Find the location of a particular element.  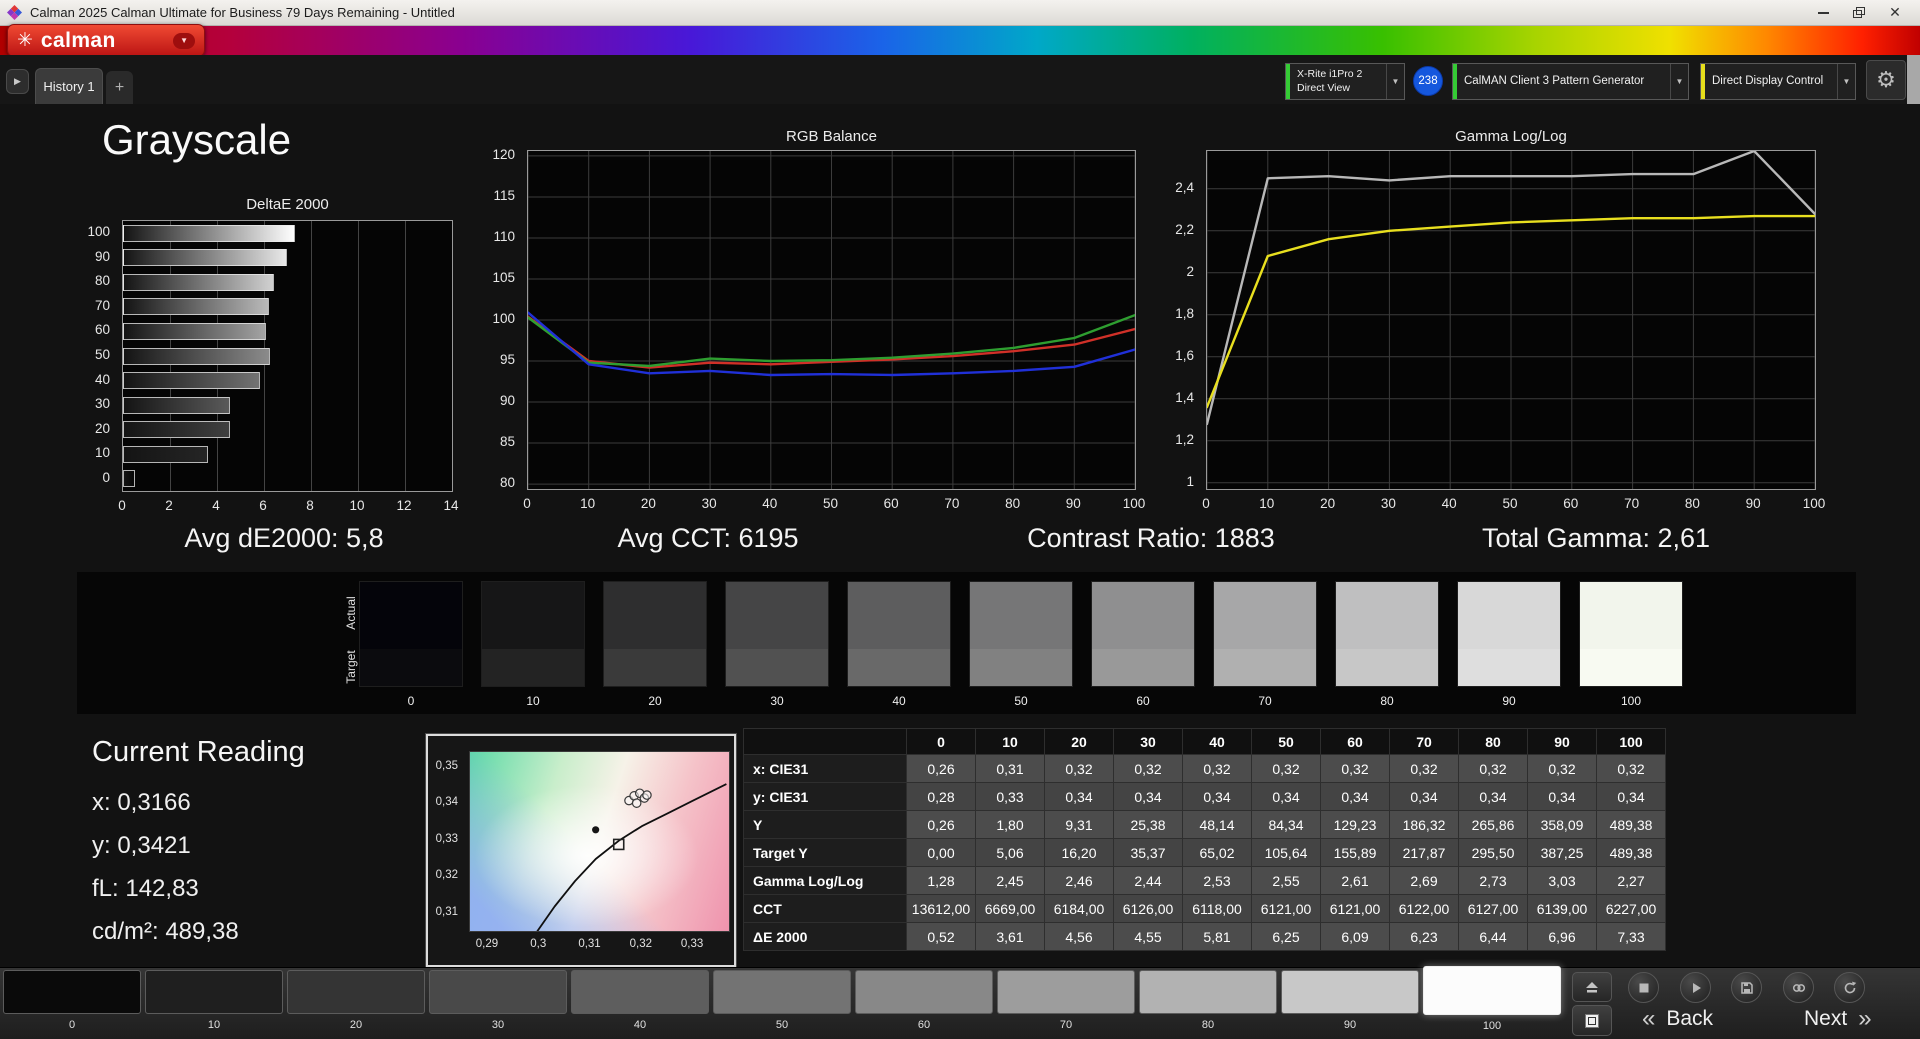

tab-history-1: History 1 is located at coordinates (69, 86).